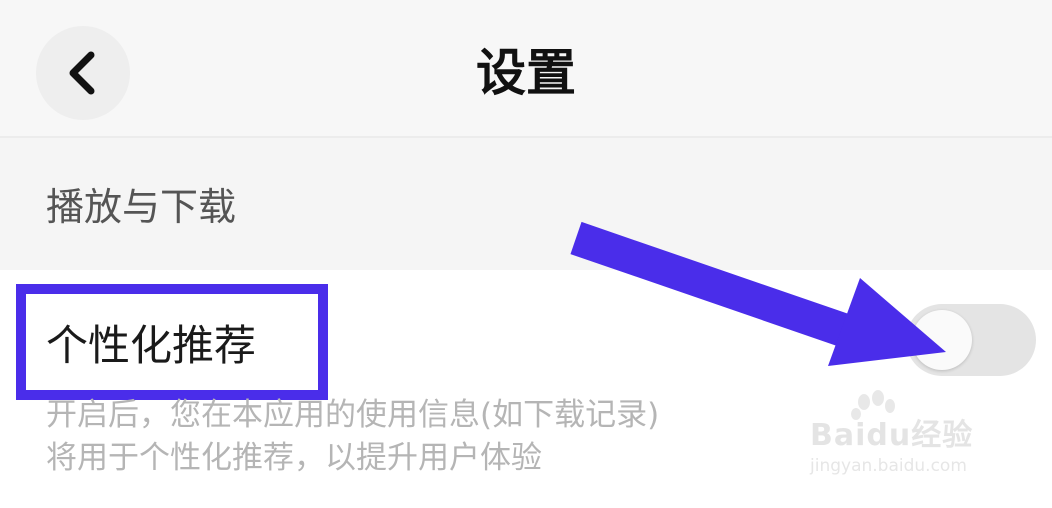  What do you see at coordinates (436, 437) in the screenshot?
I see `setting-description: 开启后，您在本应用的使用信息(如下载记录) 将用于个性化推荐，以提升用户体验` at bounding box center [436, 437].